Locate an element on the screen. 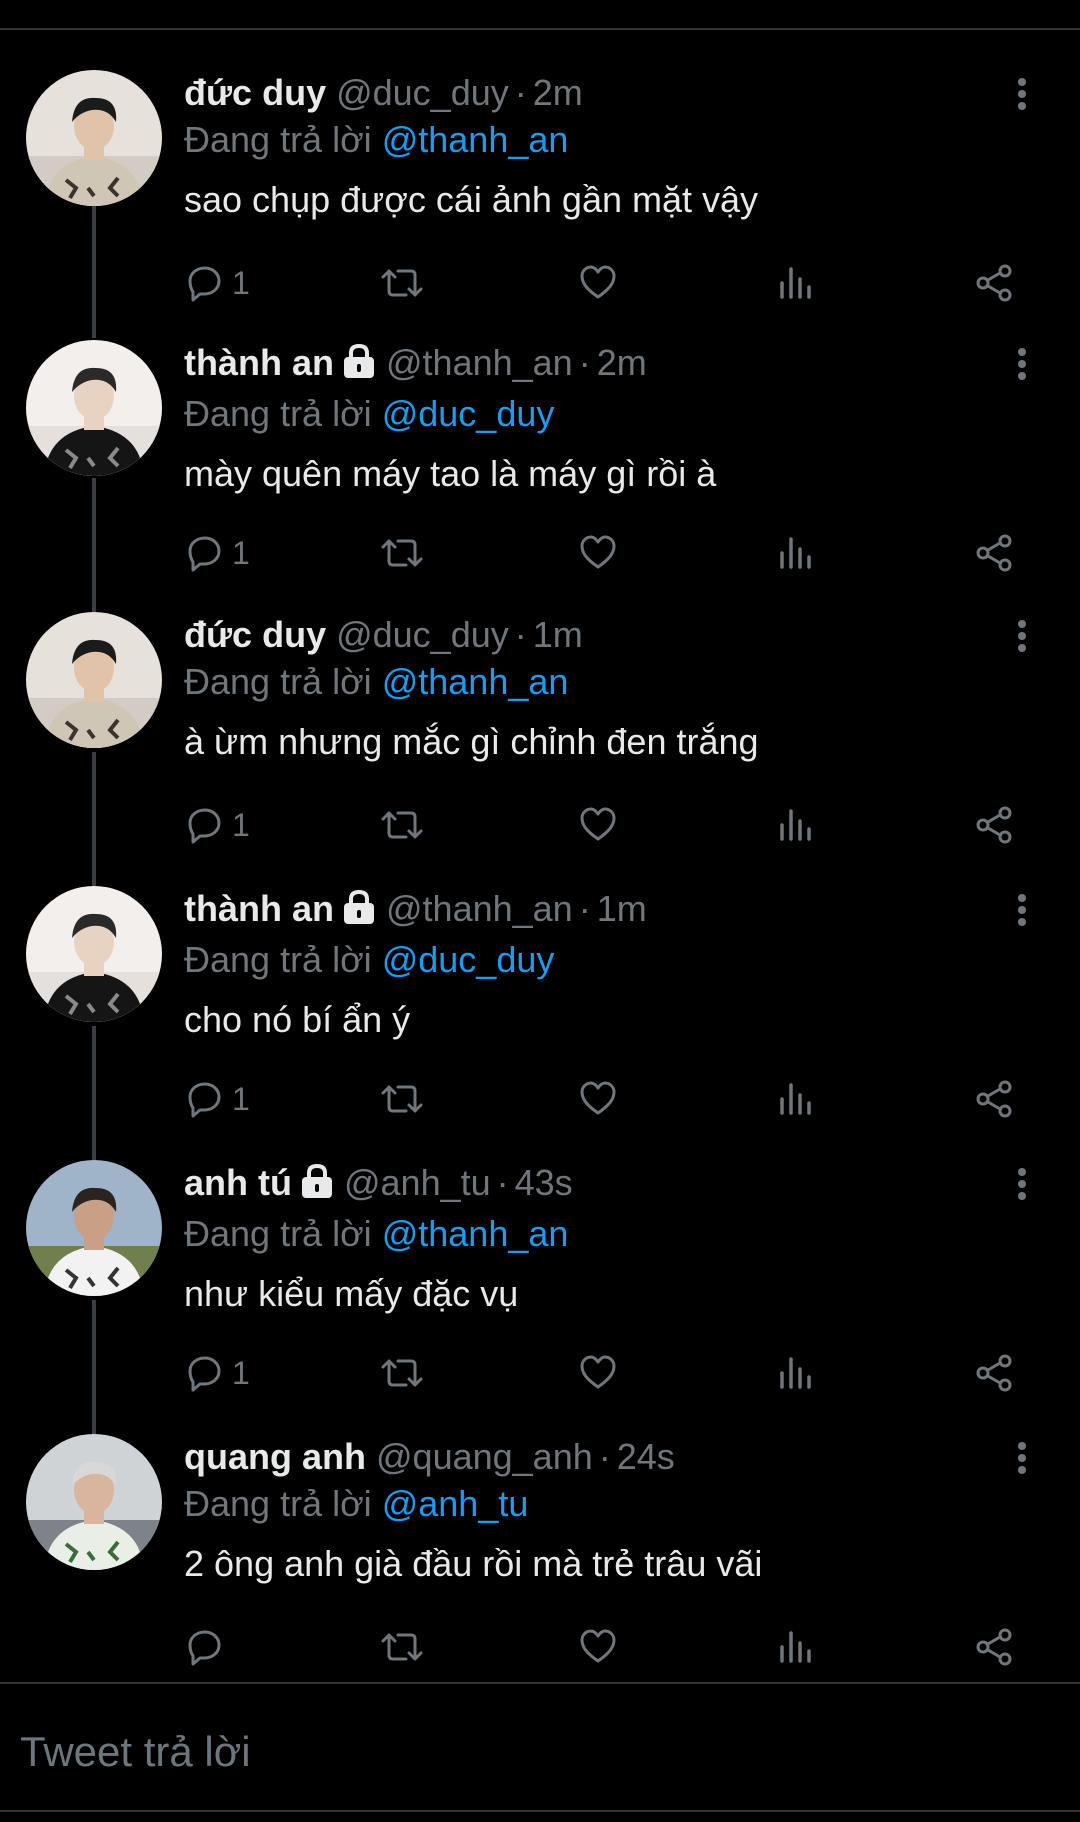  reply-input is located at coordinates (470, 1752).